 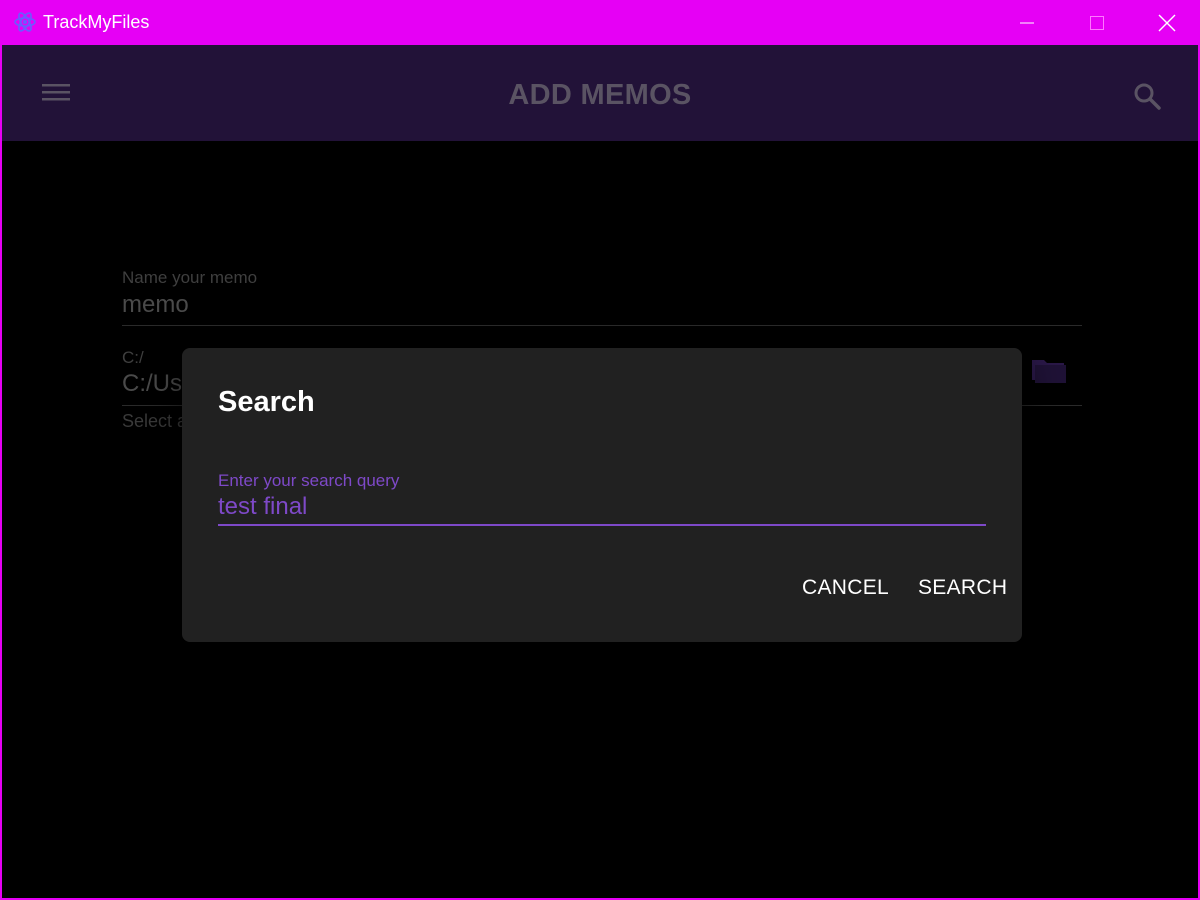 What do you see at coordinates (1049, 371) in the screenshot?
I see `folder-icon` at bounding box center [1049, 371].